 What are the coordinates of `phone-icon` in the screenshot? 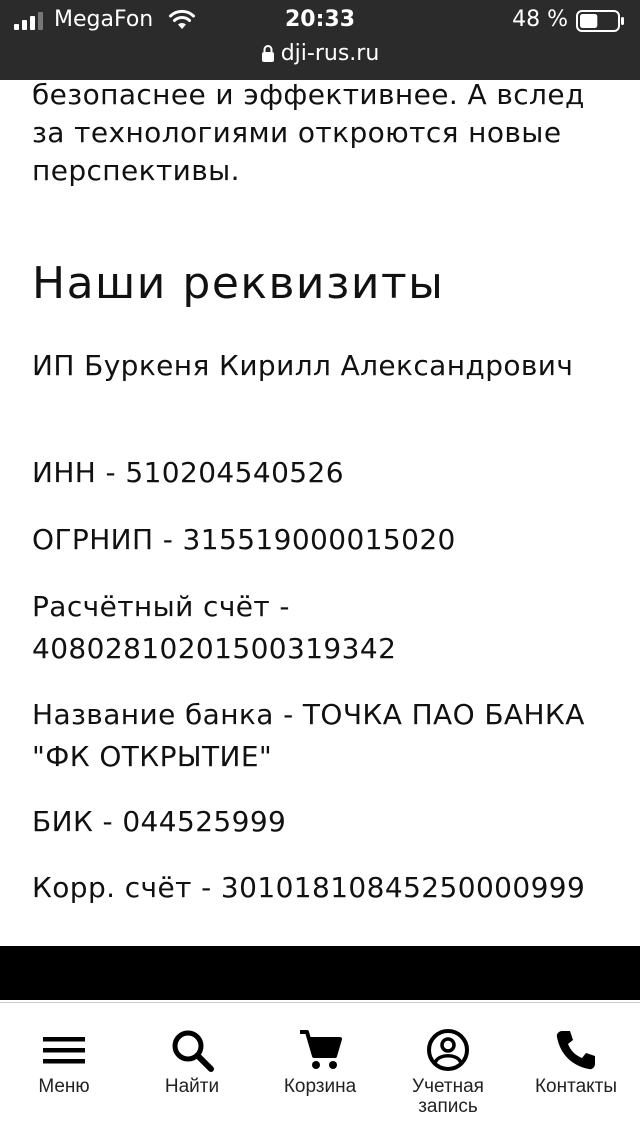 It's located at (575, 1050).